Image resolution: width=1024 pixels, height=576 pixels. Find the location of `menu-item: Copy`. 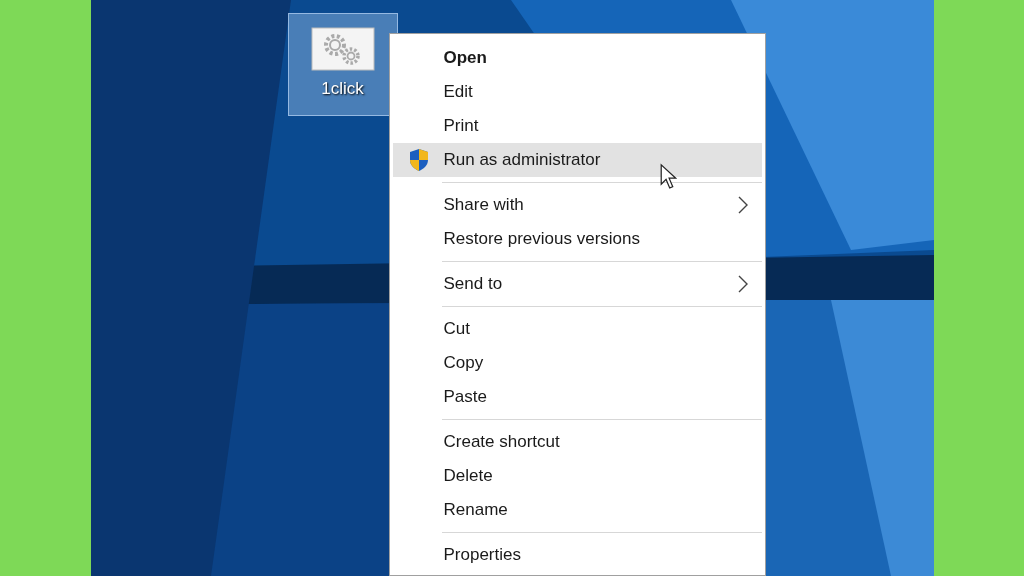

menu-item: Copy is located at coordinates (577, 363).